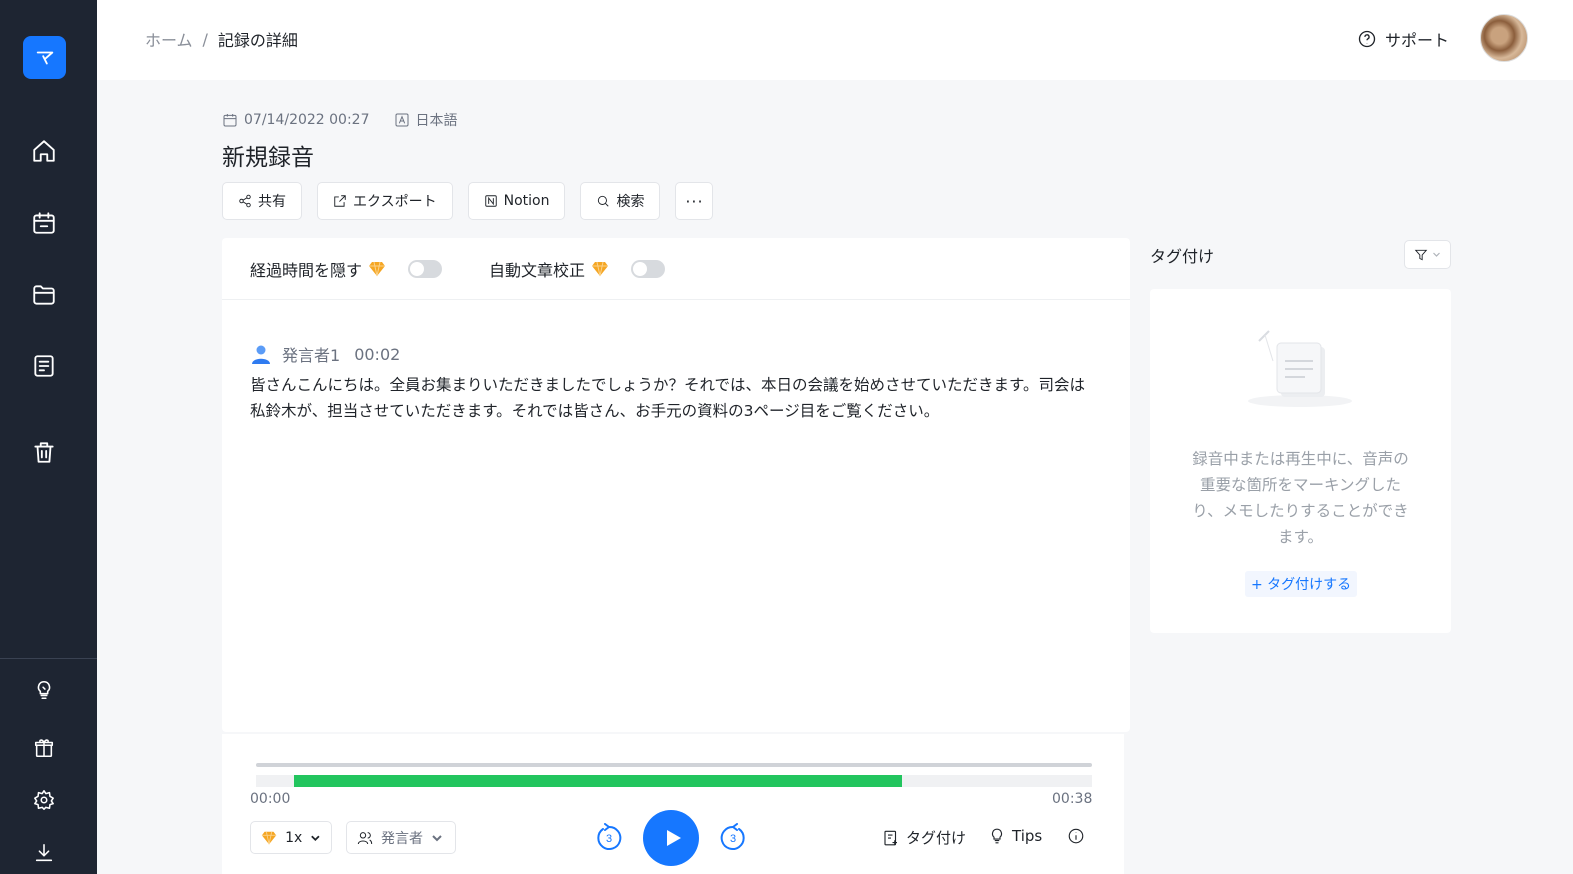 This screenshot has width=1573, height=874. I want to click on notion-button: Notion, so click(516, 201).